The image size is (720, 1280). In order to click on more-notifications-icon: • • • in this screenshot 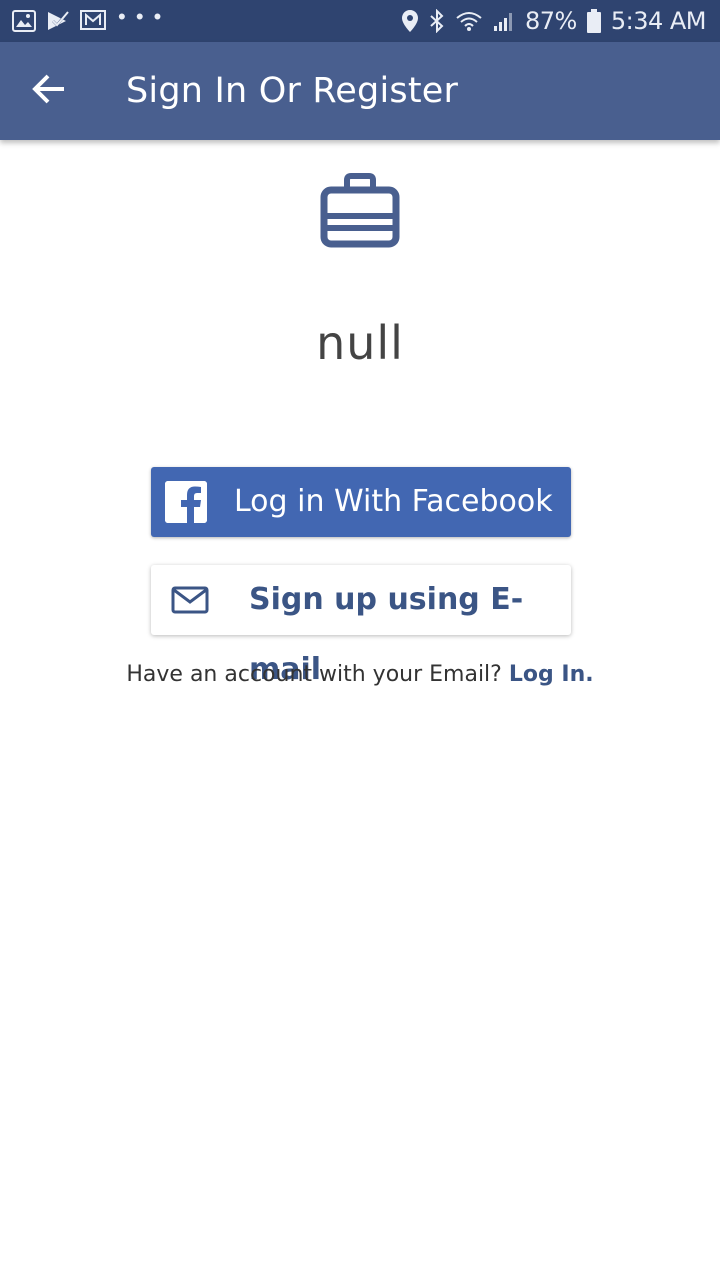, I will do `click(141, 16)`.